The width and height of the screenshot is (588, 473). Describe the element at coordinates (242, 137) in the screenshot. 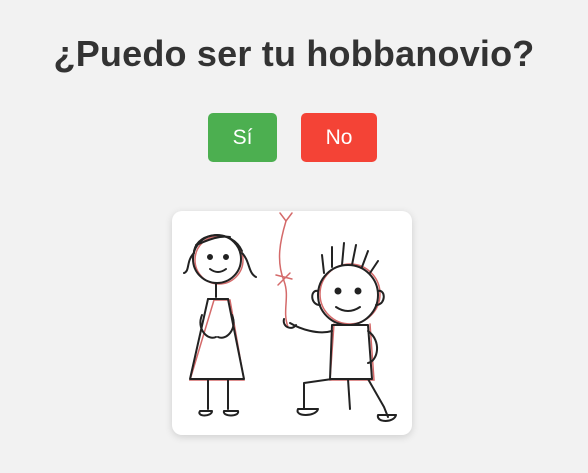

I see `yes-button: Sí` at that location.